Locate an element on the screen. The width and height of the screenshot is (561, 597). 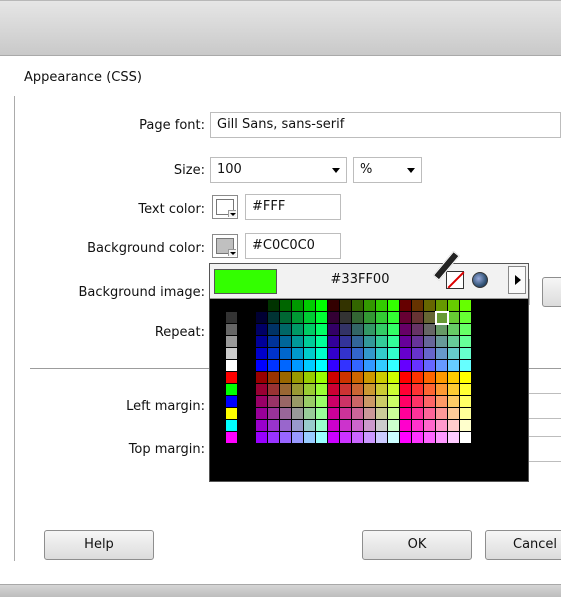
size-select: 100 is located at coordinates (278, 170).